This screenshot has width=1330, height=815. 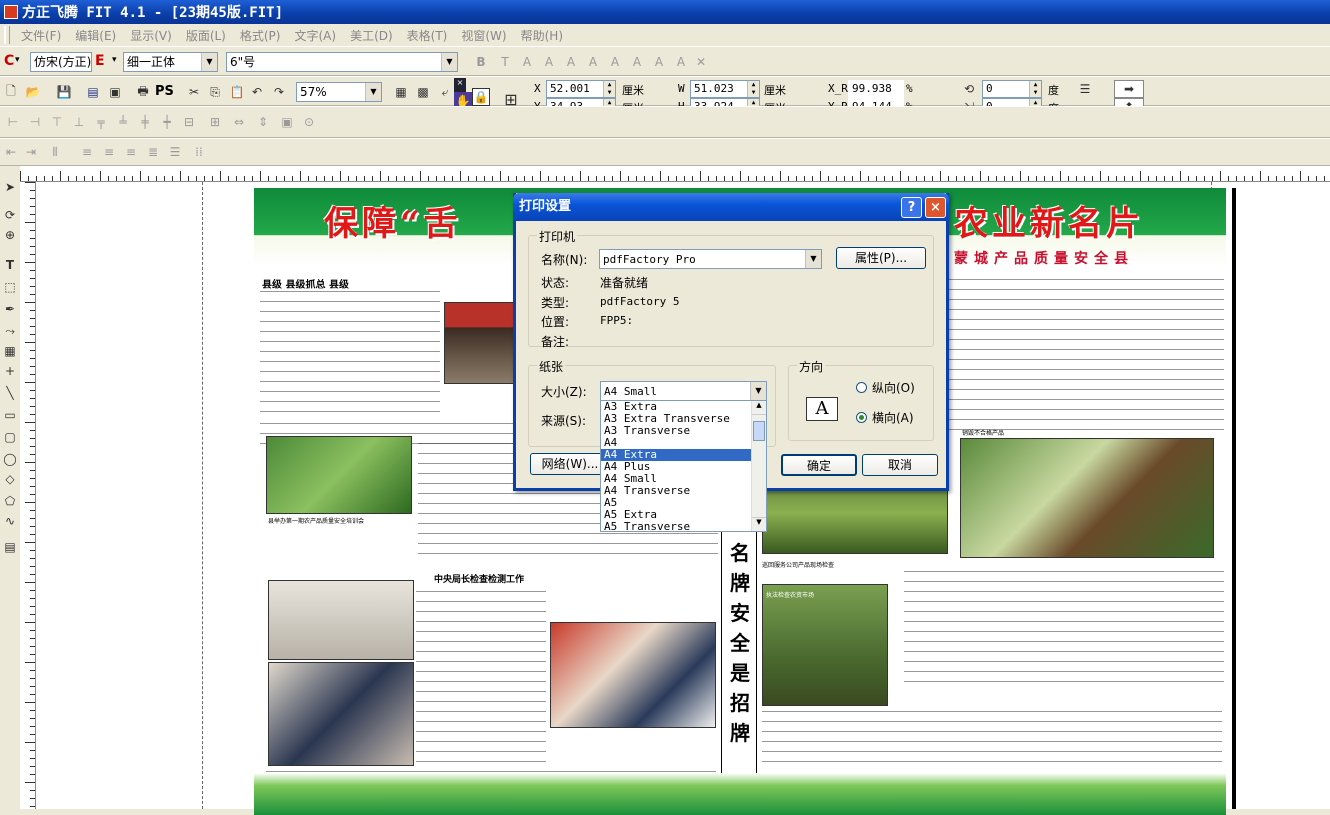 I want to click on distribute-h-icon: ╪, so click(x=145, y=122).